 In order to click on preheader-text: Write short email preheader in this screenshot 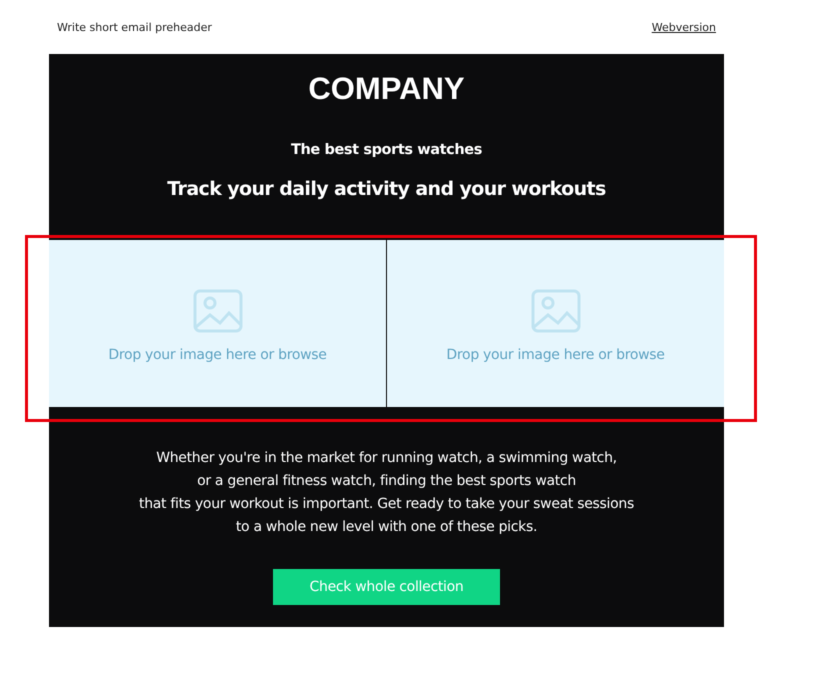, I will do `click(134, 27)`.